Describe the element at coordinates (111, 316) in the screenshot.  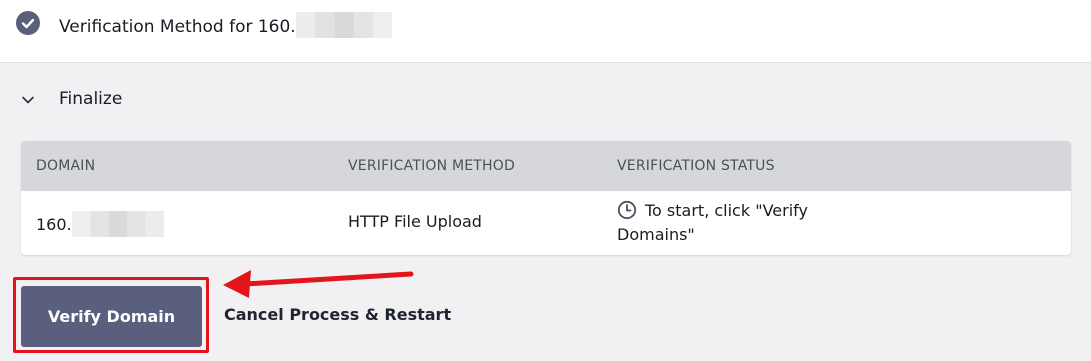
I see `verify-domain-button: Verify Domain` at that location.